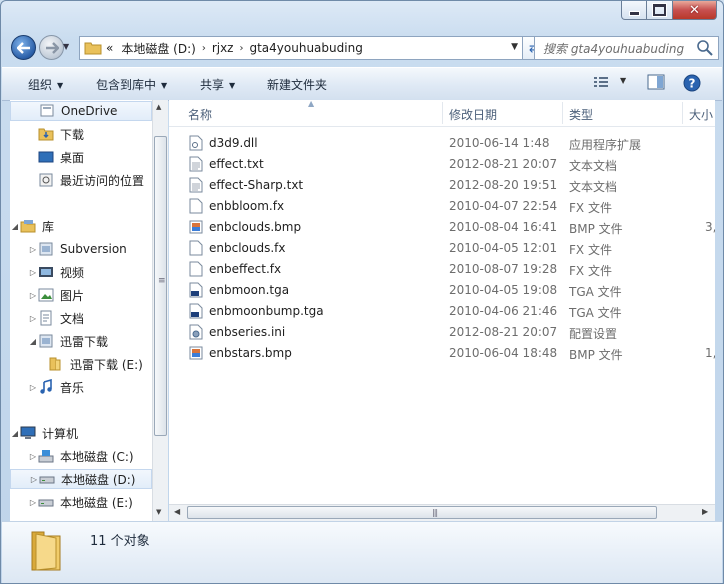 The height and width of the screenshot is (584, 724). I want to click on new-folder-button: 新建文件夹, so click(297, 84).